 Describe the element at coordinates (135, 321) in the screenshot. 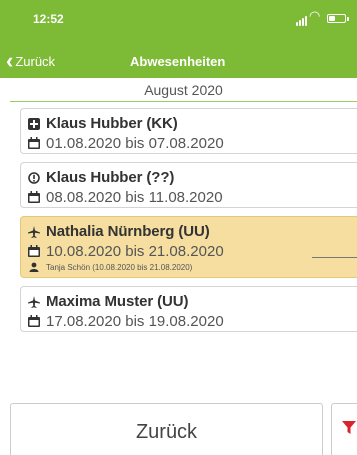

I see `absence-dates: 17.08.2020 bis 19.08.2020` at that location.